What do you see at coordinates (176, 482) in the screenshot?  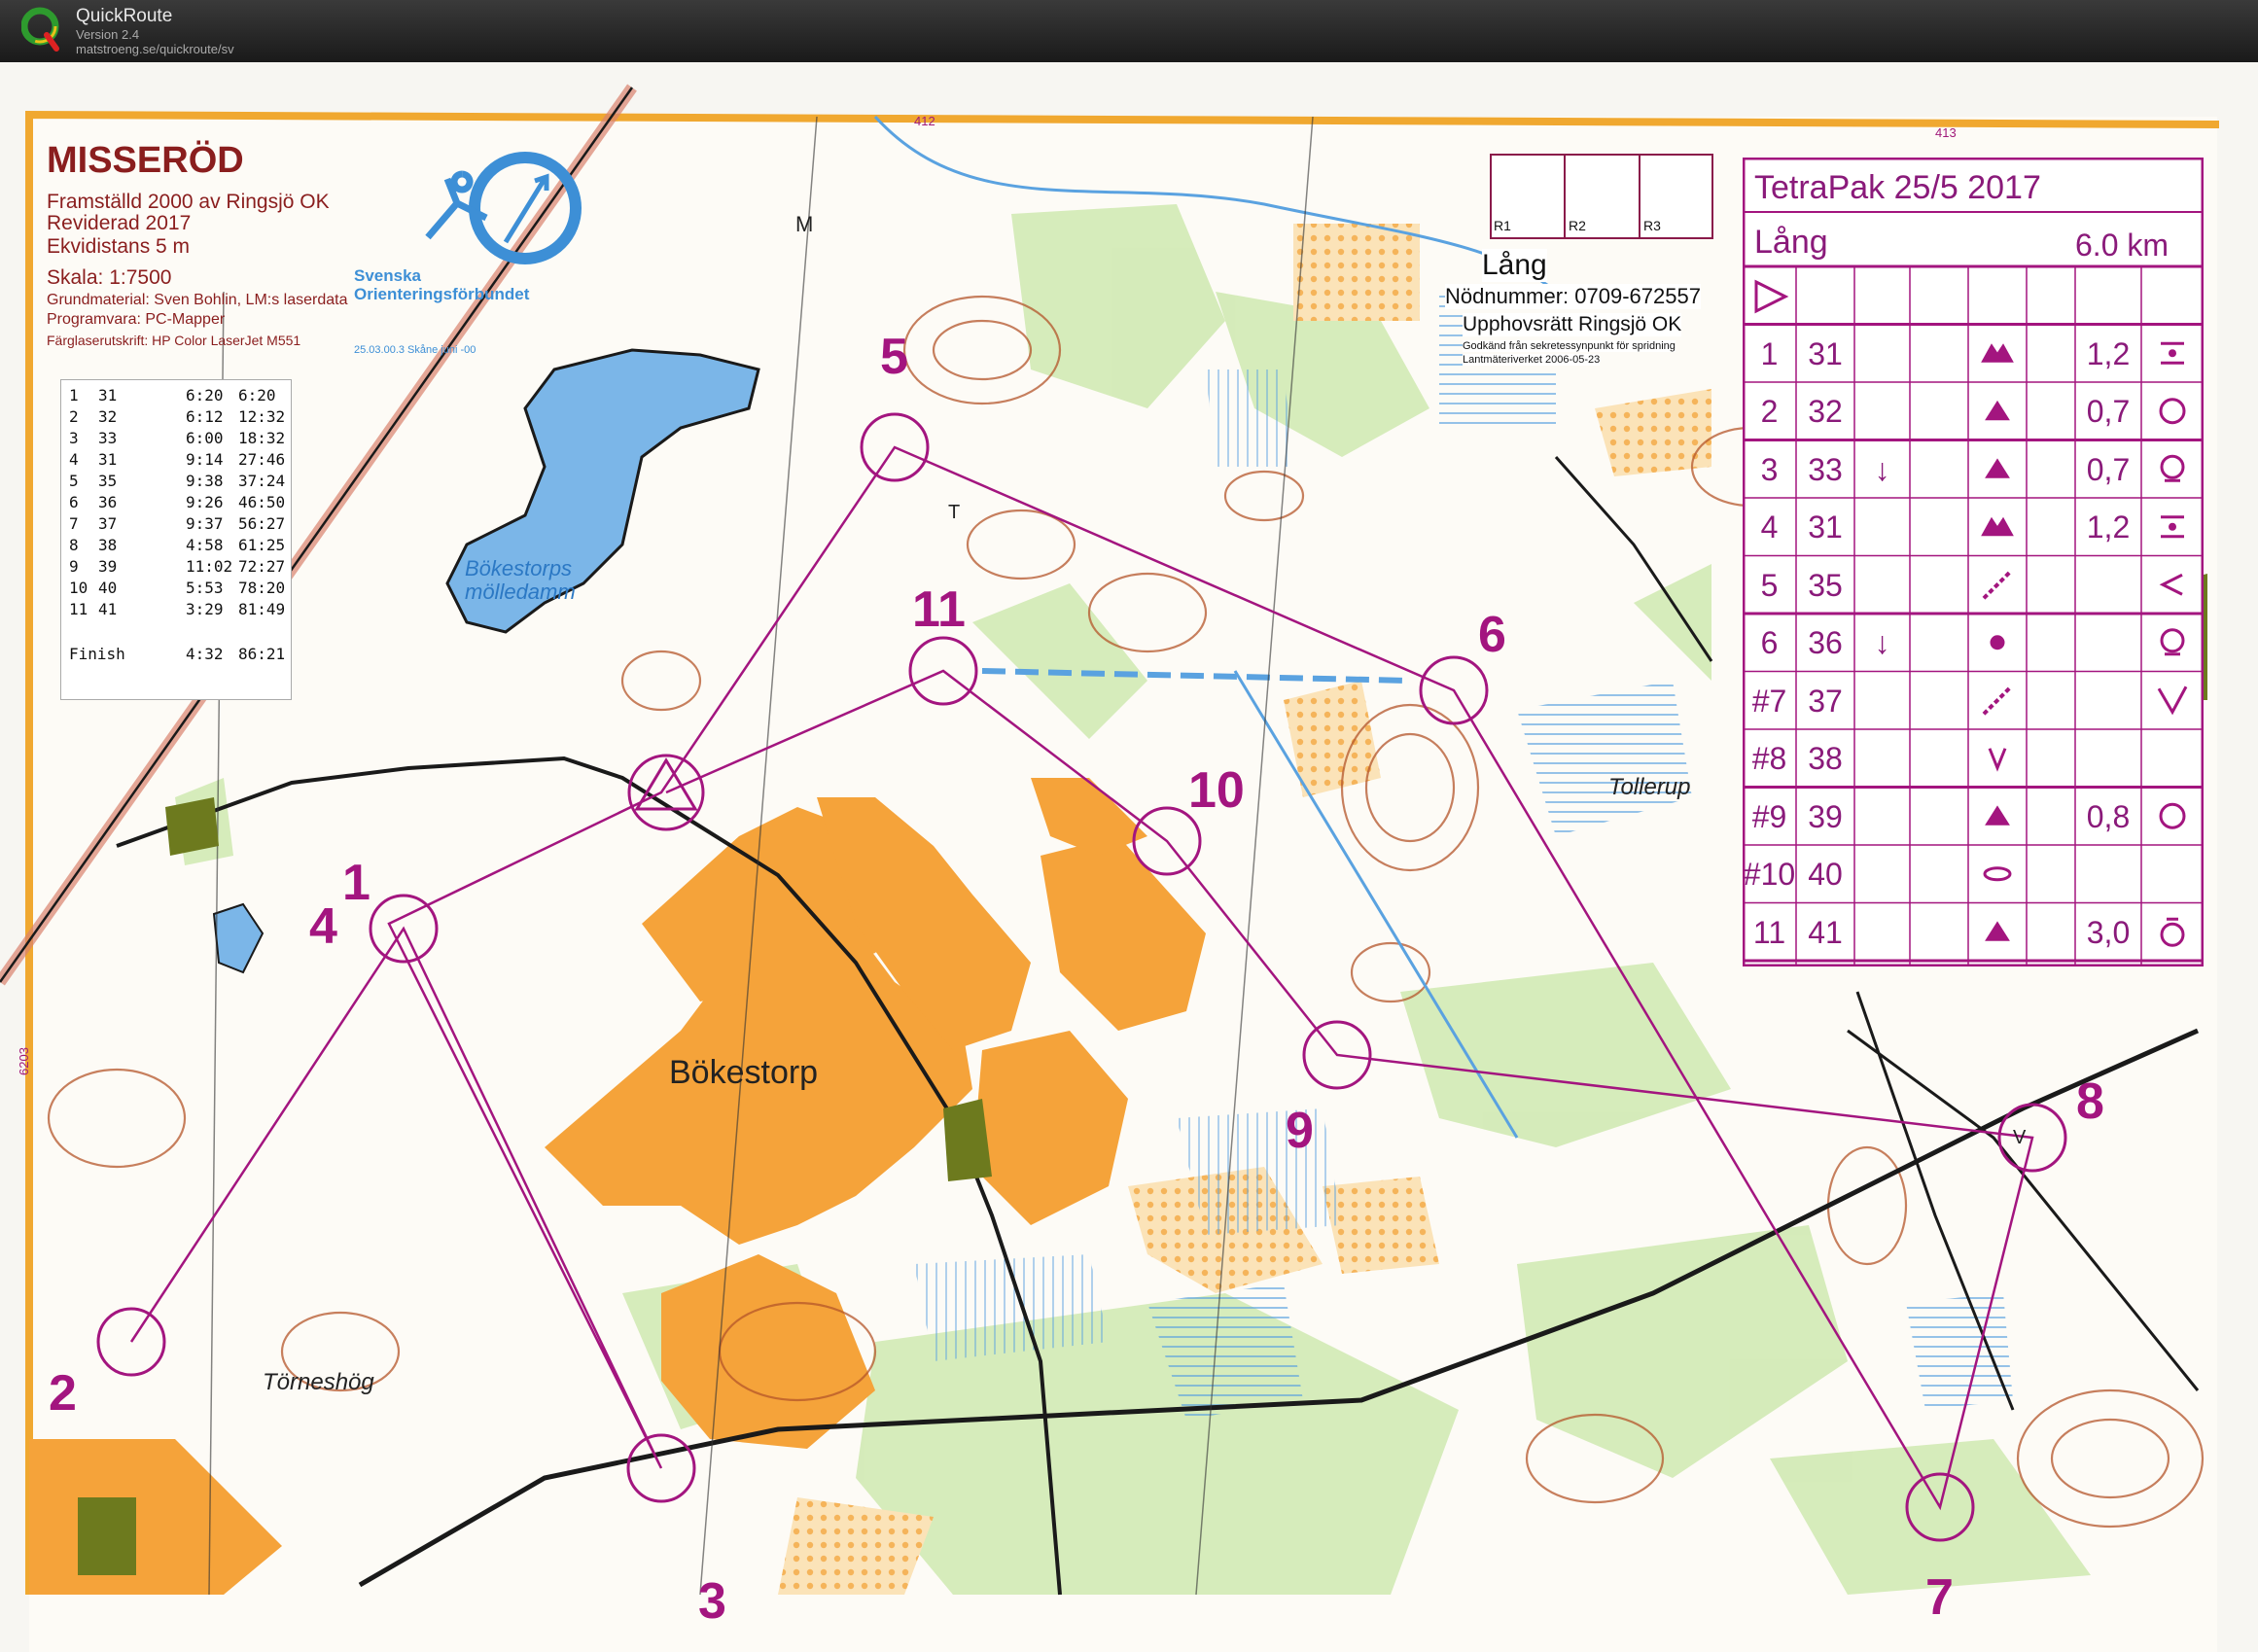 I see `split-row: 5 35 9:38 37:24` at bounding box center [176, 482].